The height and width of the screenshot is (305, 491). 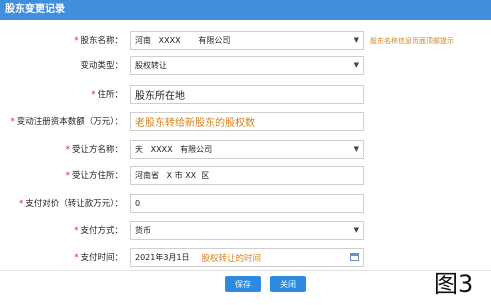 I want to click on shareholder-name-row: * 股东名称： 河南 XXXX 有限公司 ▼ 股东名称信息页面顶部提示, so click(x=245, y=41).